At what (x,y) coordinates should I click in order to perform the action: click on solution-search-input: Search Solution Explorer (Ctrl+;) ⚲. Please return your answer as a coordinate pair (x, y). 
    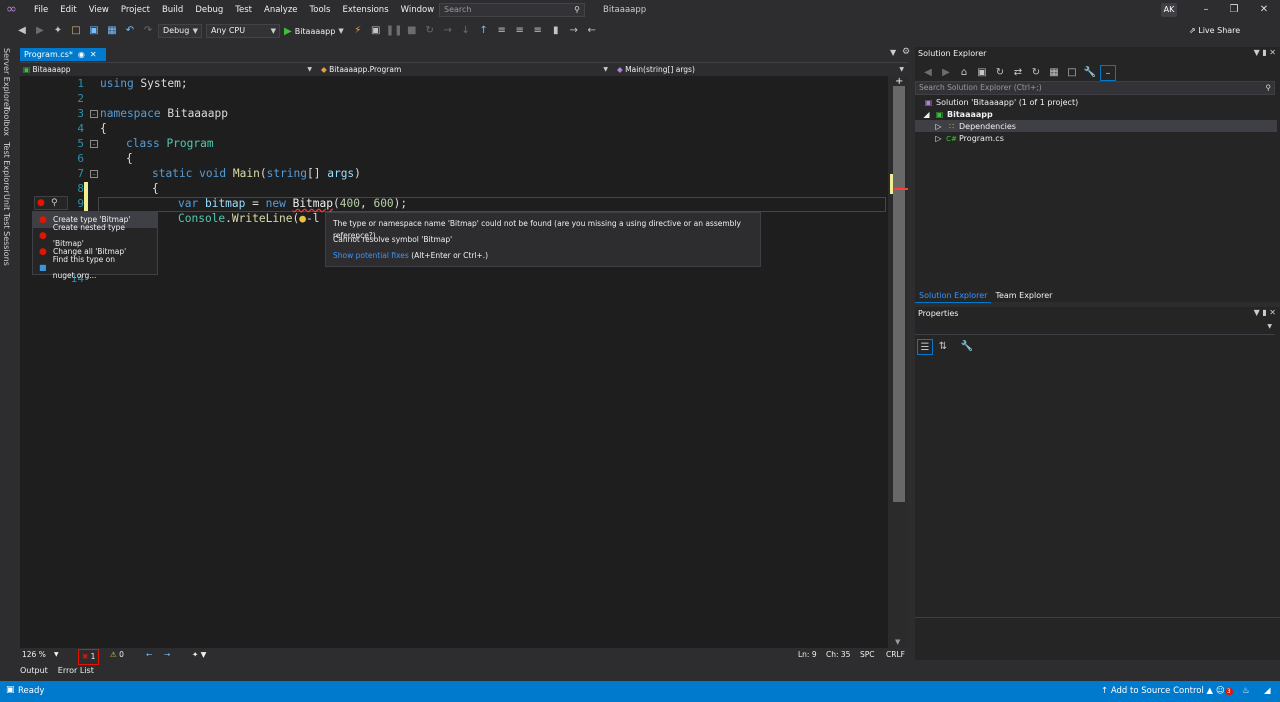
    Looking at the image, I should click on (1095, 88).